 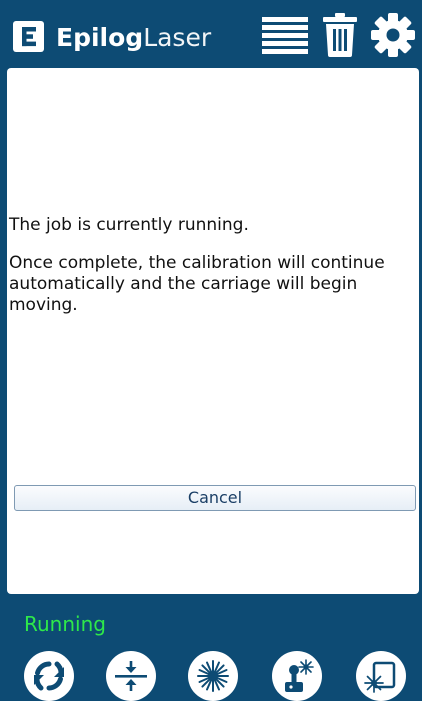 I want to click on laser-frame-button, so click(x=381, y=676).